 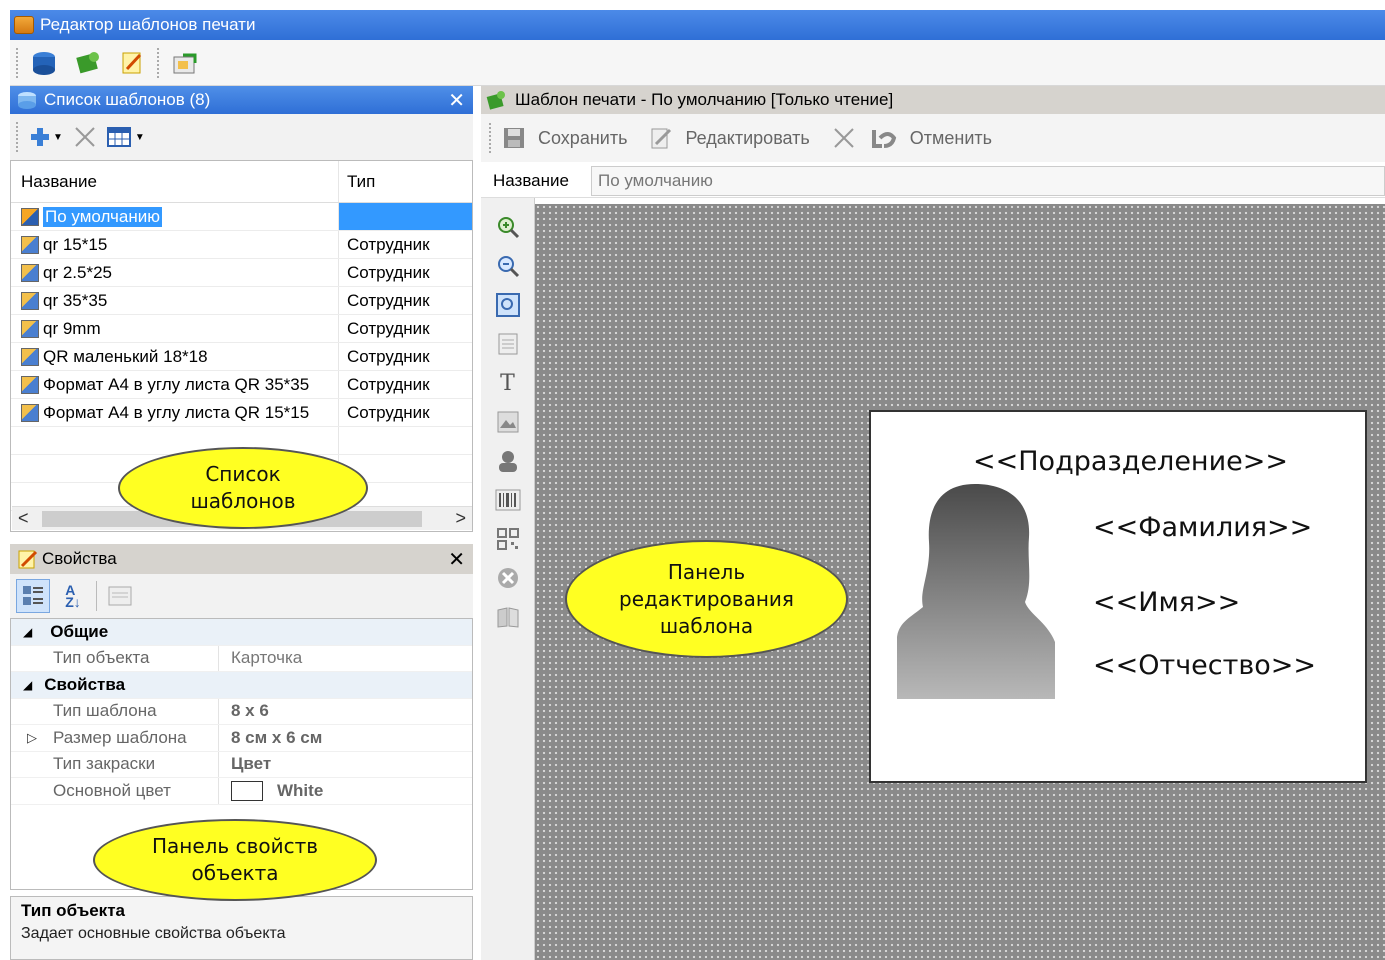 What do you see at coordinates (241, 711) in the screenshot?
I see `property-row: Тип шаблона 8 x 6` at bounding box center [241, 711].